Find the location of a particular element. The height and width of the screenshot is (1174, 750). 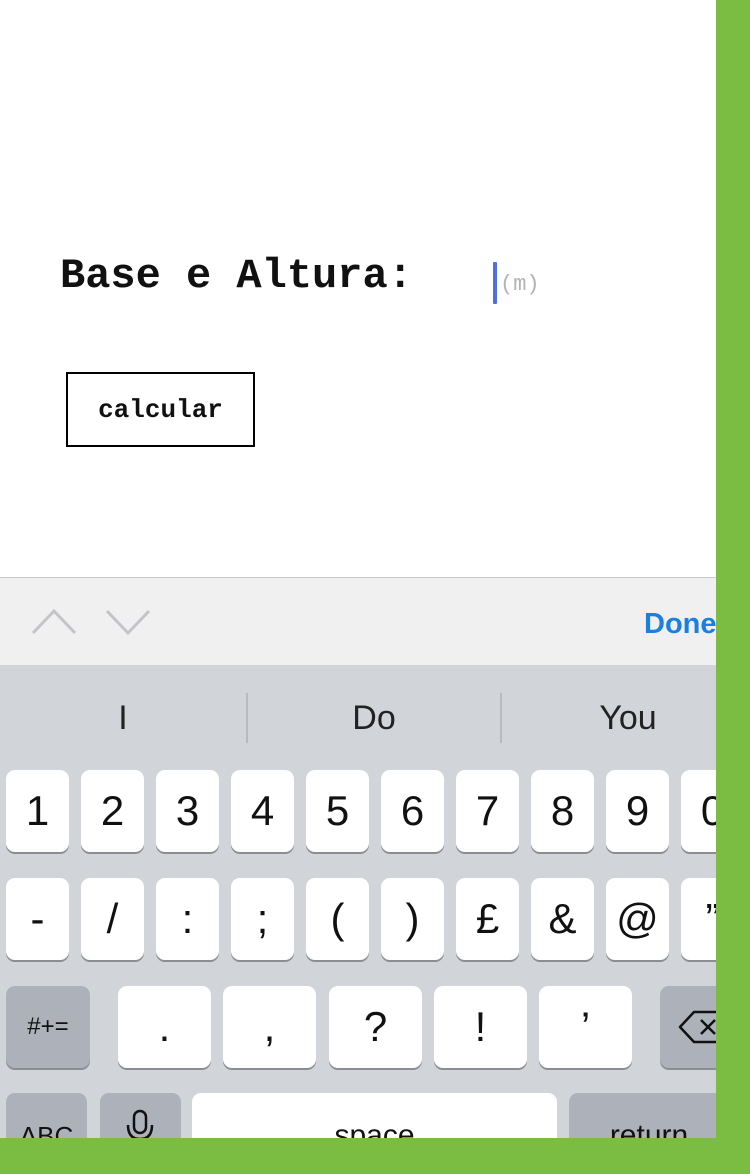

key-4: 4 is located at coordinates (262, 811).